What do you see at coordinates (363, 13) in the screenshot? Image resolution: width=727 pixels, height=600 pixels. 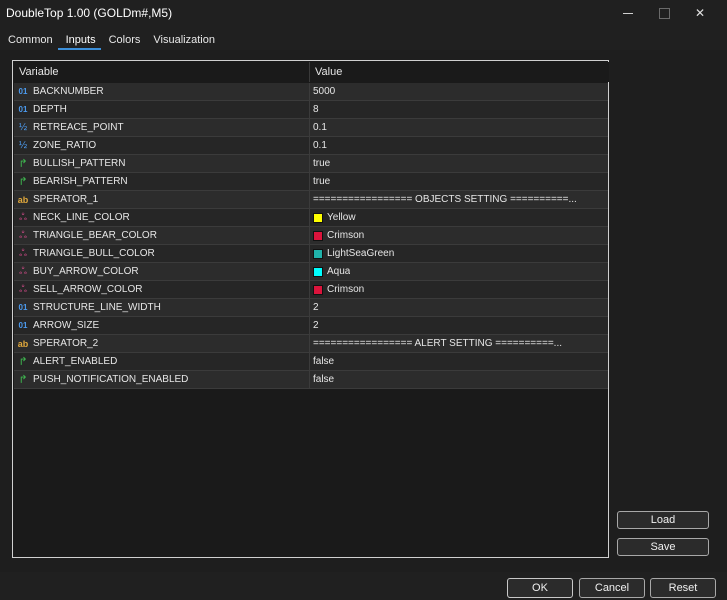 I see `title-bar: DoubleTop 1.00 (GOLDm#,M5) ✕` at bounding box center [363, 13].